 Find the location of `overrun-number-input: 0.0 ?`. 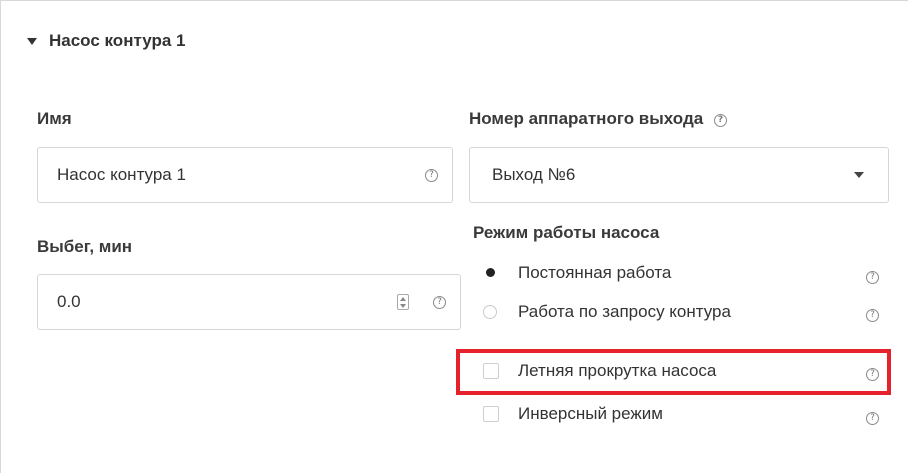

overrun-number-input: 0.0 ? is located at coordinates (249, 302).